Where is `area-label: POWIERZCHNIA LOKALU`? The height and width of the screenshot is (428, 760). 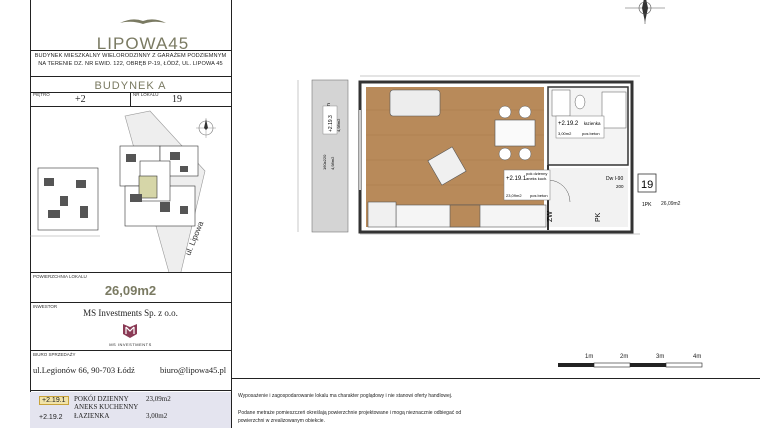 area-label: POWIERZCHNIA LOKALU is located at coordinates (60, 276).